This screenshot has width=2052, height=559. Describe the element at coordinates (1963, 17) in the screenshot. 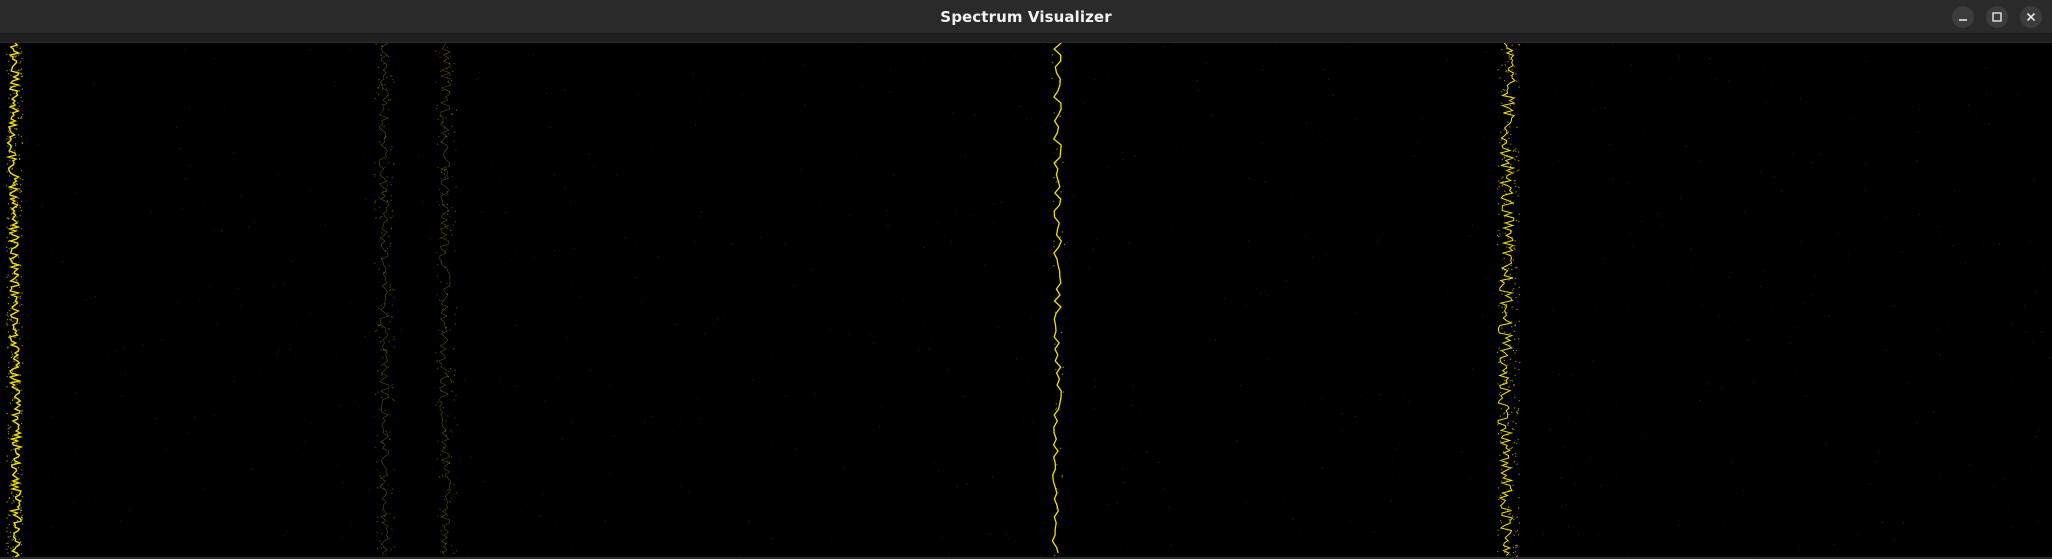

I see `minimize-button` at that location.